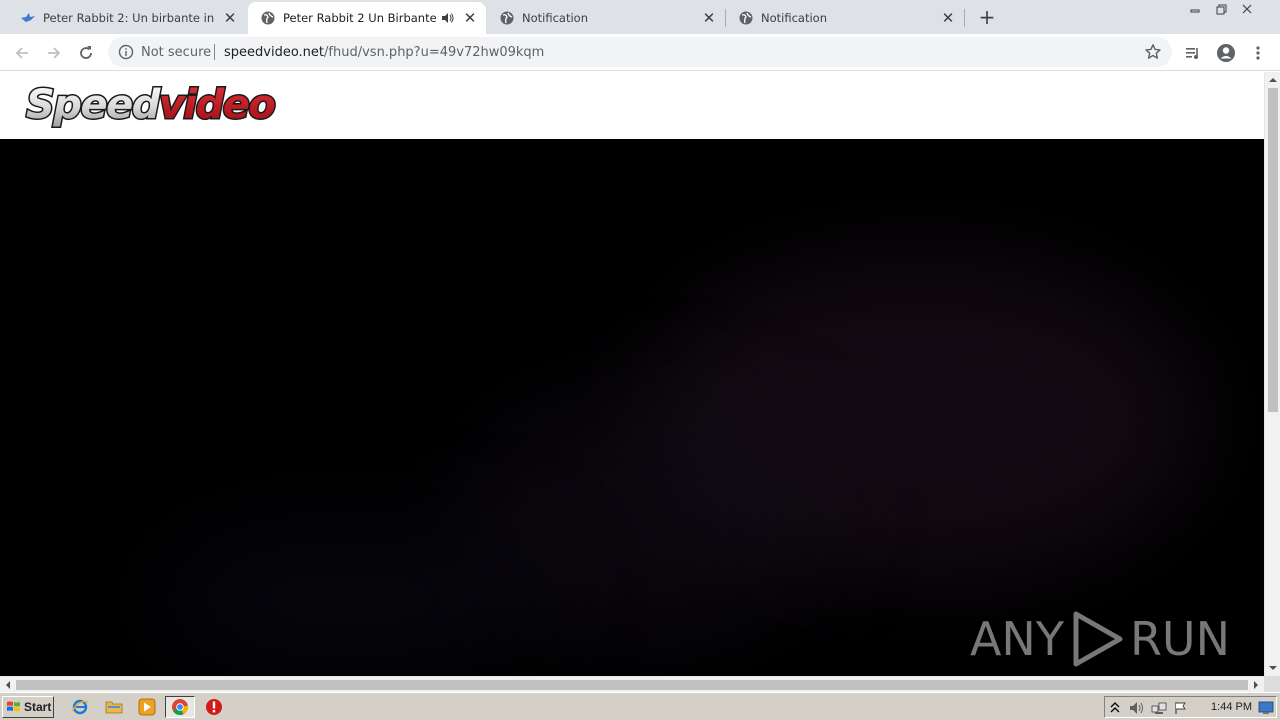 The width and height of the screenshot is (1280, 720). I want to click on video-frame-glow, so click(350, 597).